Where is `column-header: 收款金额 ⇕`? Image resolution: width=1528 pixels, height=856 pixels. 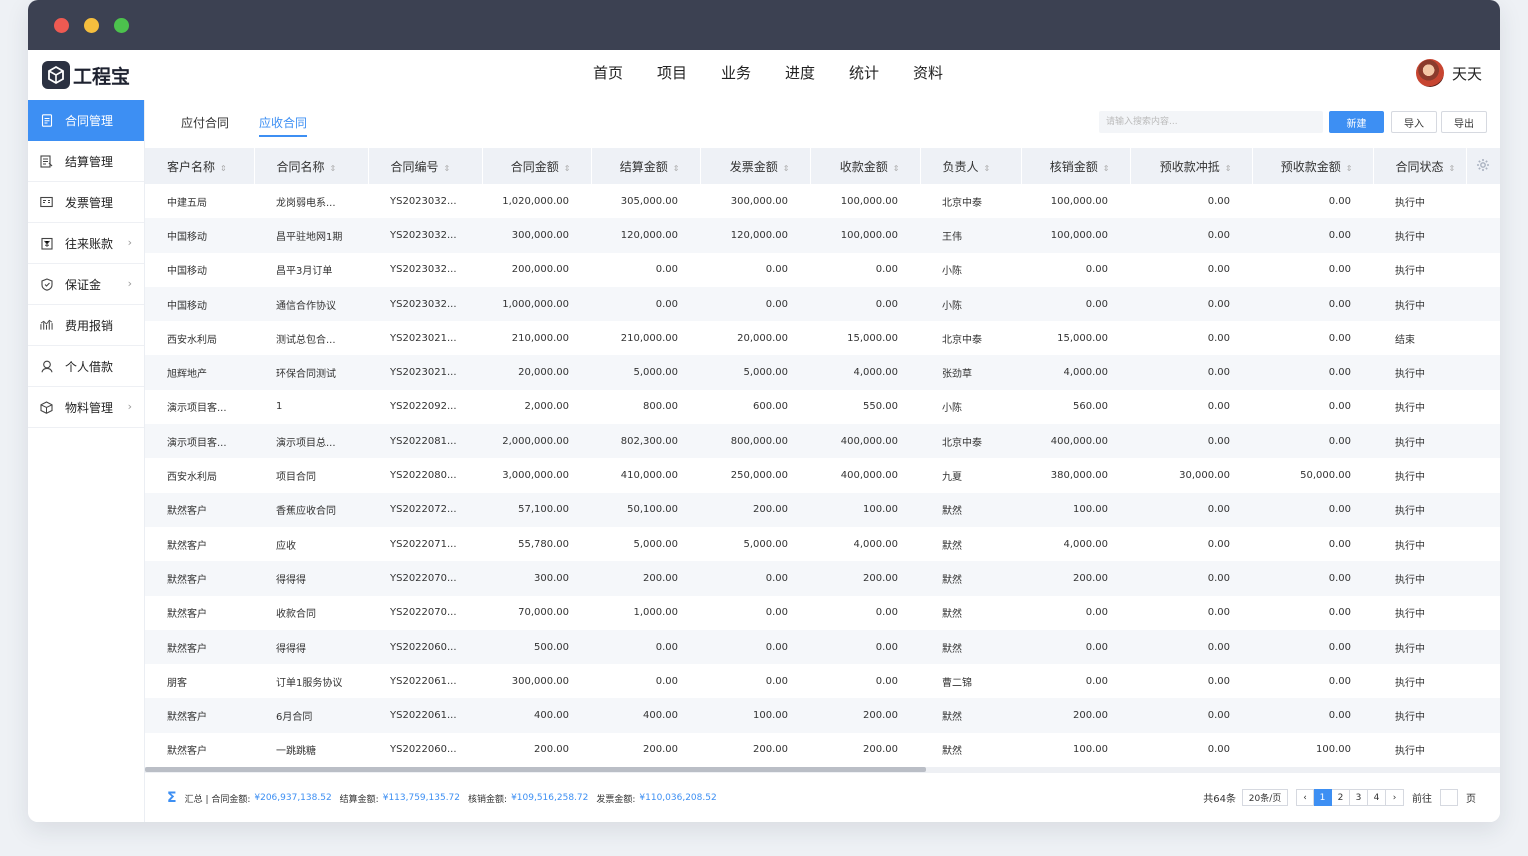 column-header: 收款金额 ⇕ is located at coordinates (865, 166).